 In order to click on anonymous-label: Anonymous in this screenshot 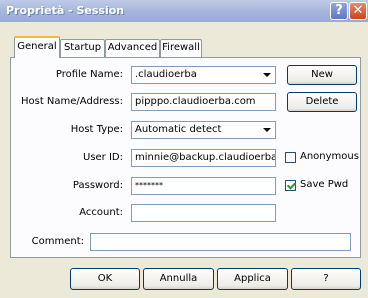, I will do `click(329, 156)`.